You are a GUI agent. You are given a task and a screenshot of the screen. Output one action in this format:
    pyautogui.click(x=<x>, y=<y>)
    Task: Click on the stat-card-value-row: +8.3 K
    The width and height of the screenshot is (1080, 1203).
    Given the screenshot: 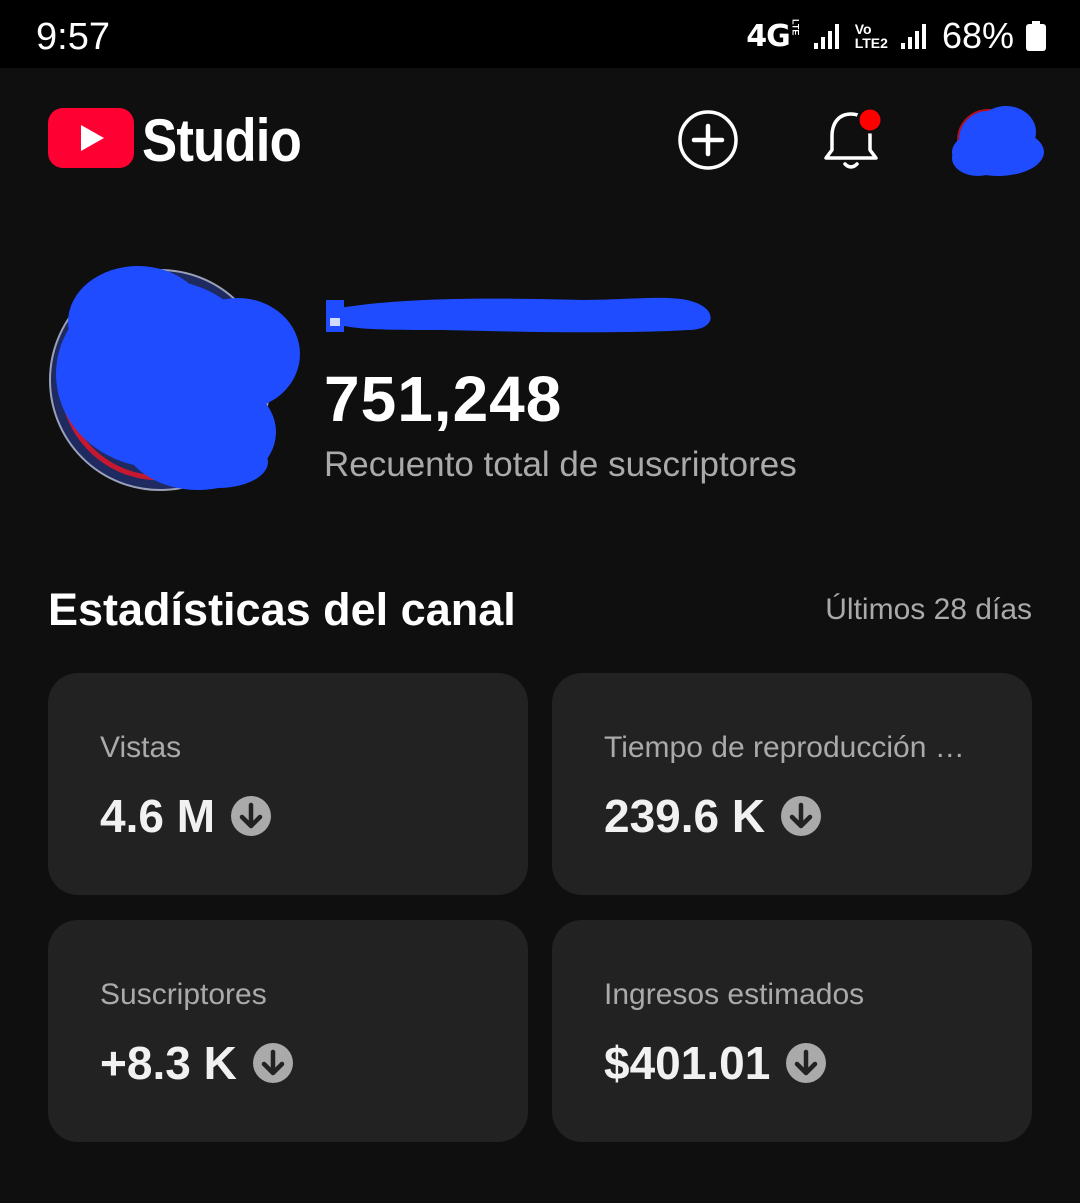 What is the action you would take?
    pyautogui.click(x=196, y=1063)
    